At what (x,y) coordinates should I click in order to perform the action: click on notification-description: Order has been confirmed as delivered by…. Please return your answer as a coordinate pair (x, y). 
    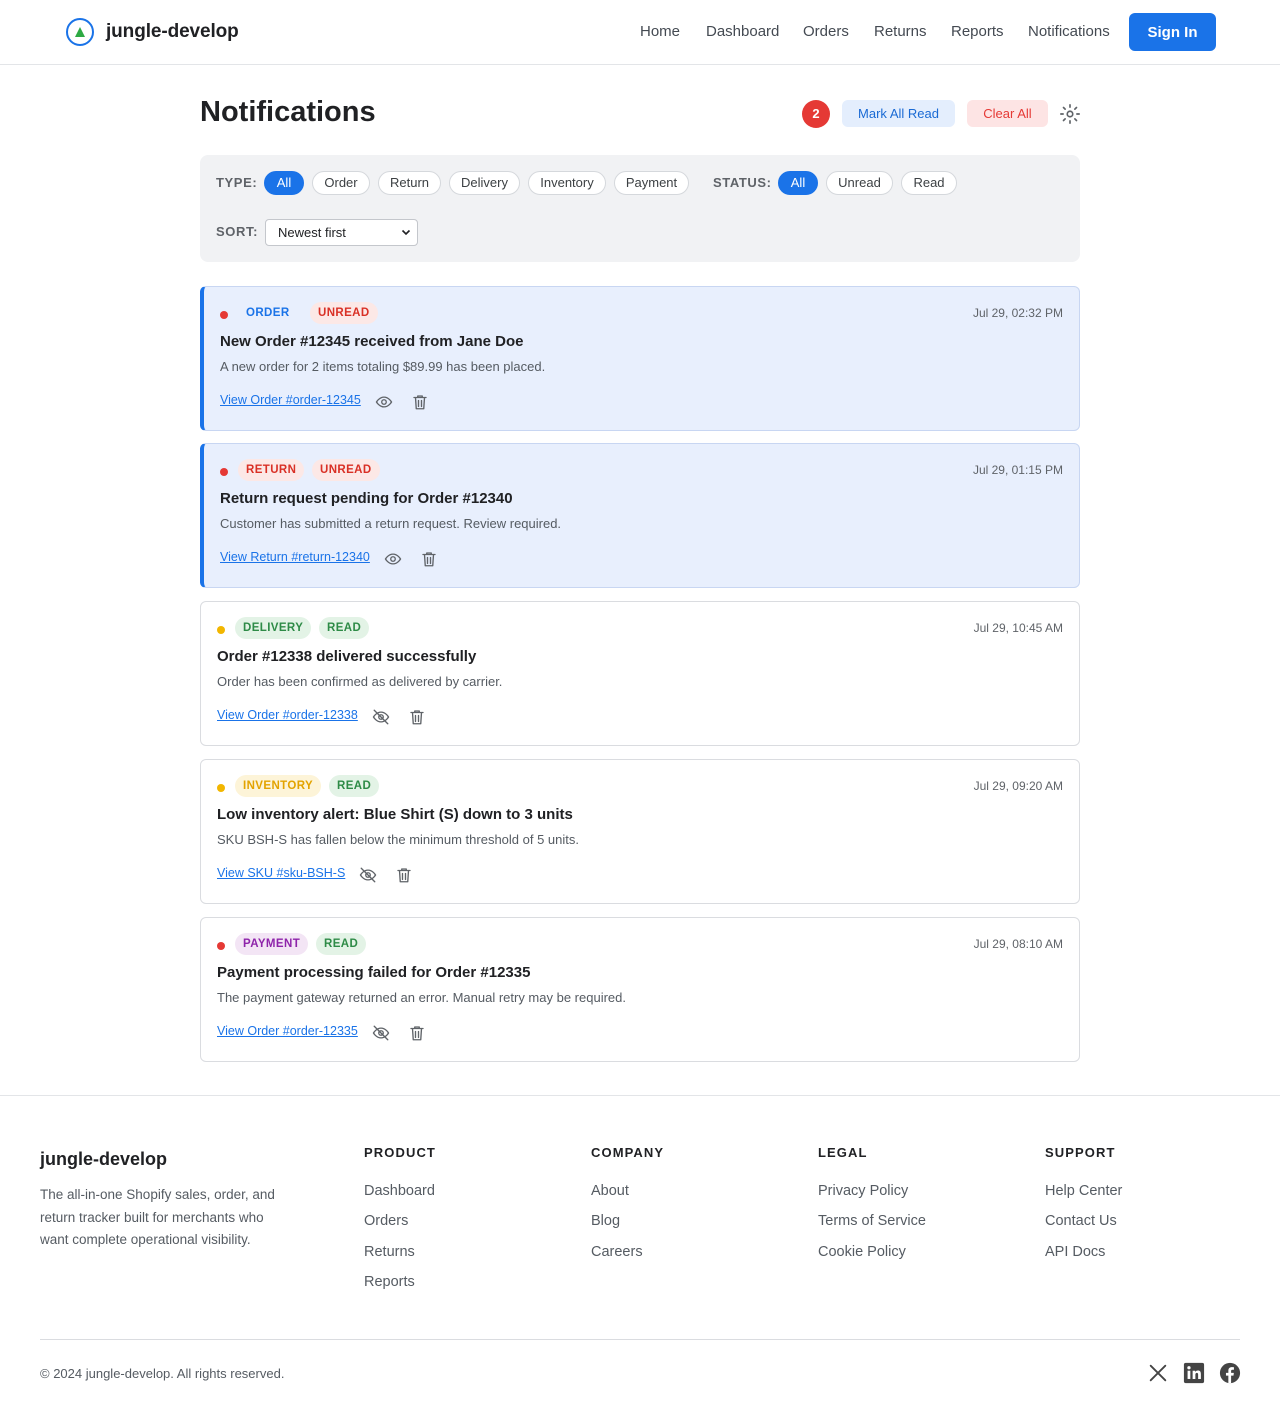
    Looking at the image, I should click on (360, 681).